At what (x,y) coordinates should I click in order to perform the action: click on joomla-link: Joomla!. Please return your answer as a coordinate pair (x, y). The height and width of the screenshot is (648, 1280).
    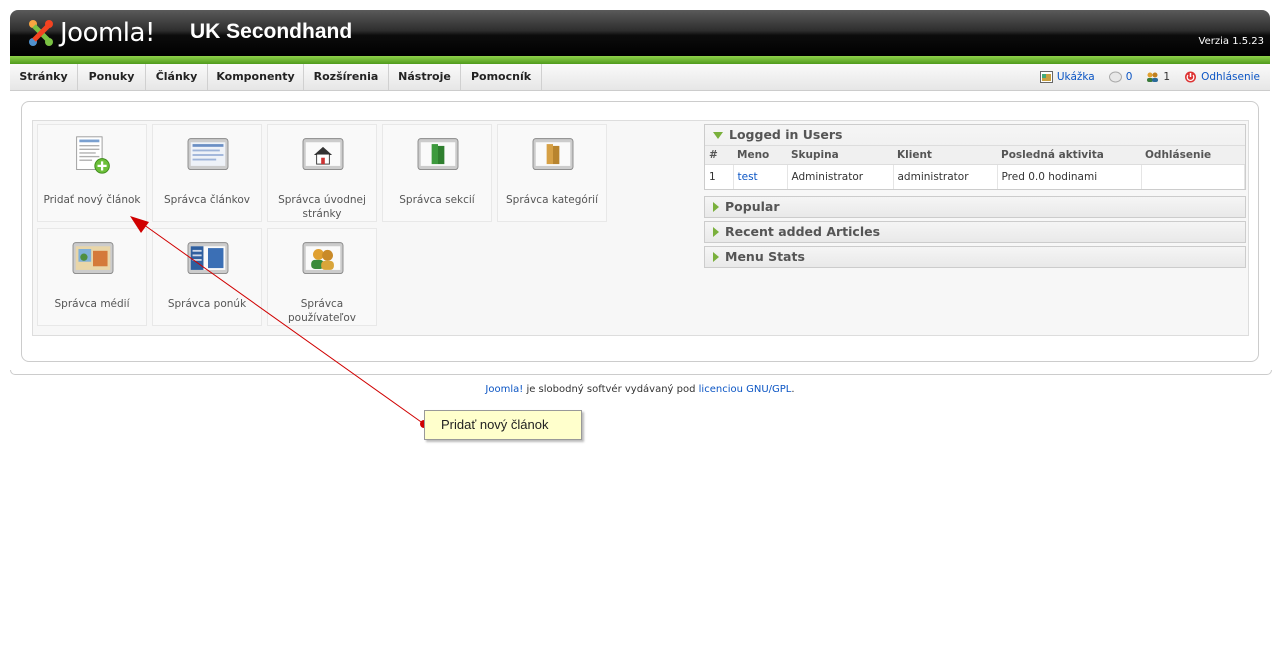
    Looking at the image, I should click on (504, 389).